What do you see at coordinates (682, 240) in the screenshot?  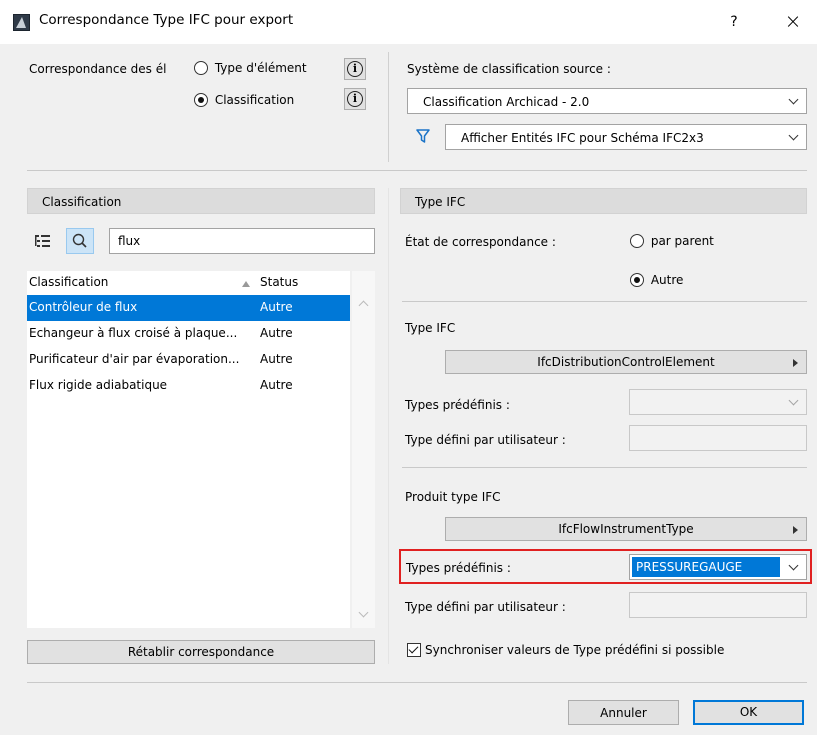 I see `radio-by-parent-label: par parent` at bounding box center [682, 240].